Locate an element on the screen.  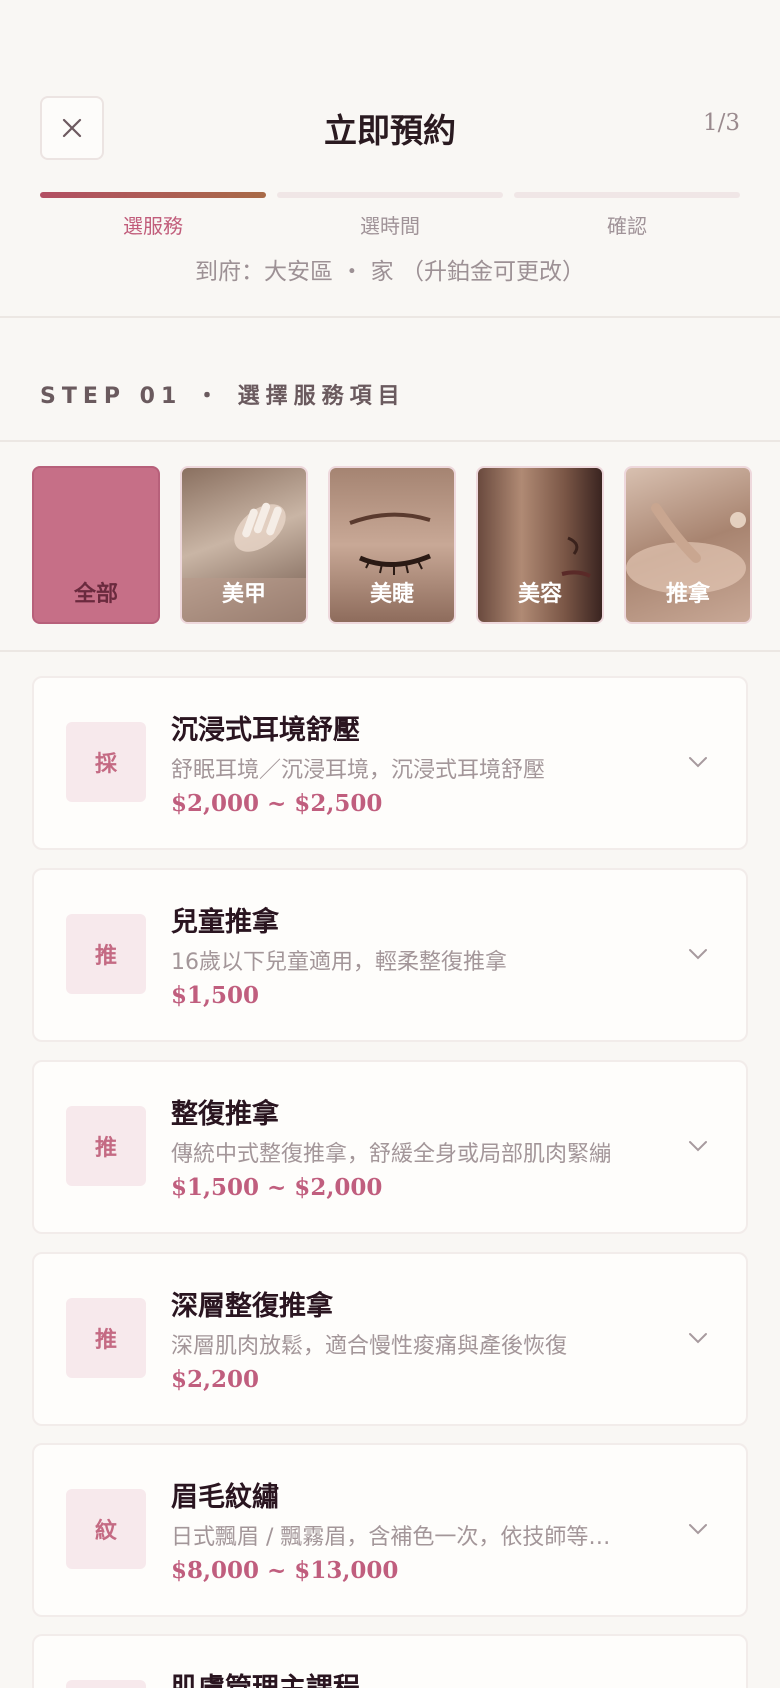
category-strip: 全部 美甲 美睫 美容 推拿 is located at coordinates (390, 547).